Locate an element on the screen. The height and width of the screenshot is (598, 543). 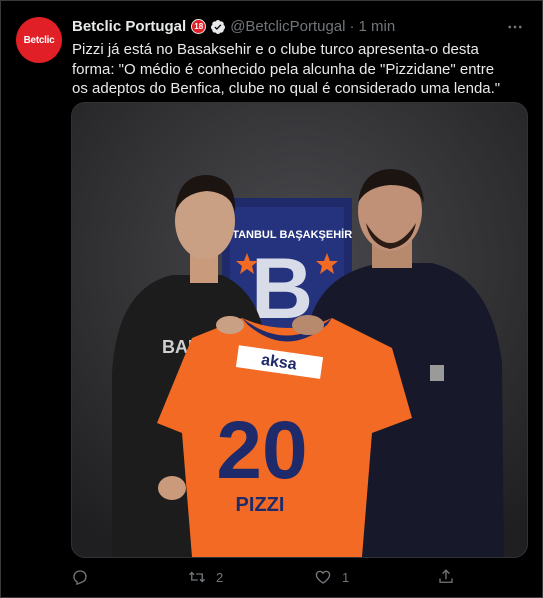
retweet-count: 2 is located at coordinates (220, 577).